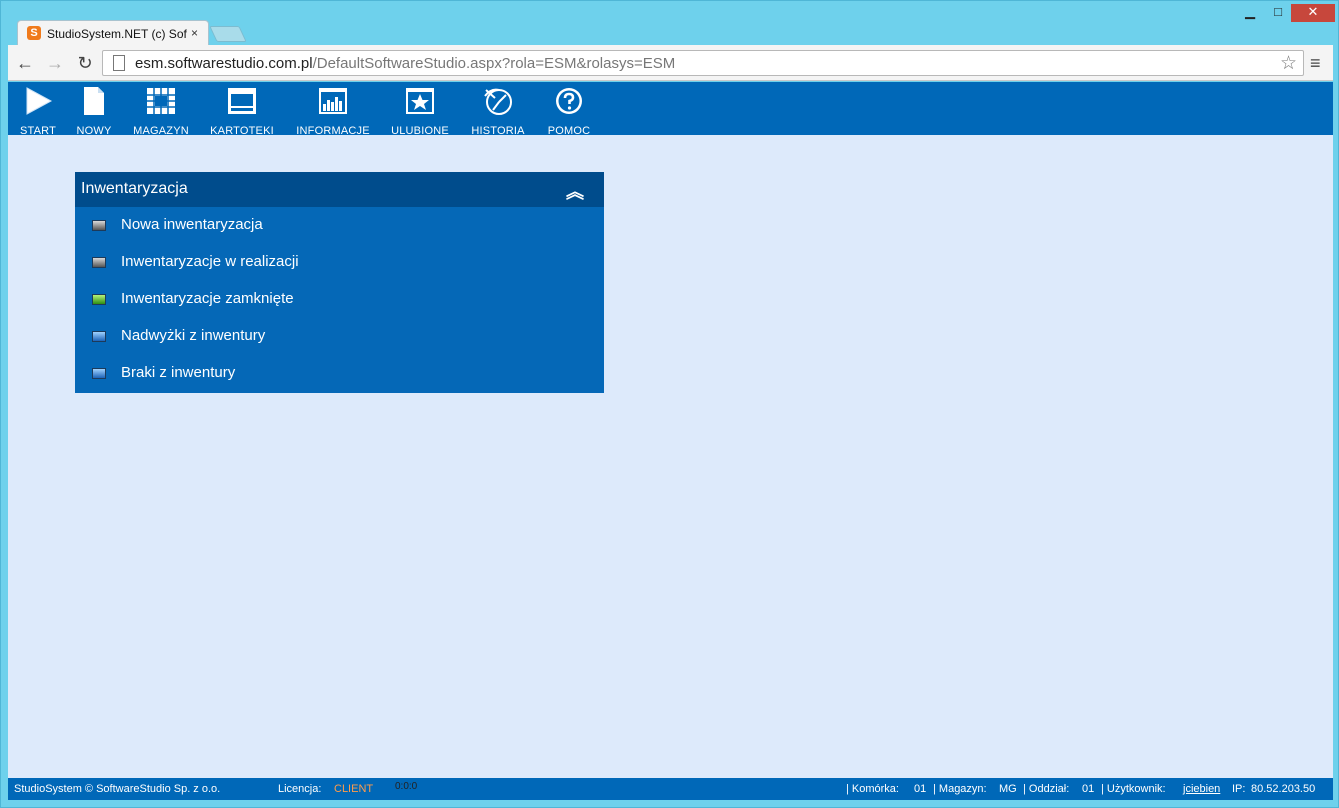 This screenshot has height=808, width=1339. I want to click on favorites-button: ULUBIONE, so click(420, 111).